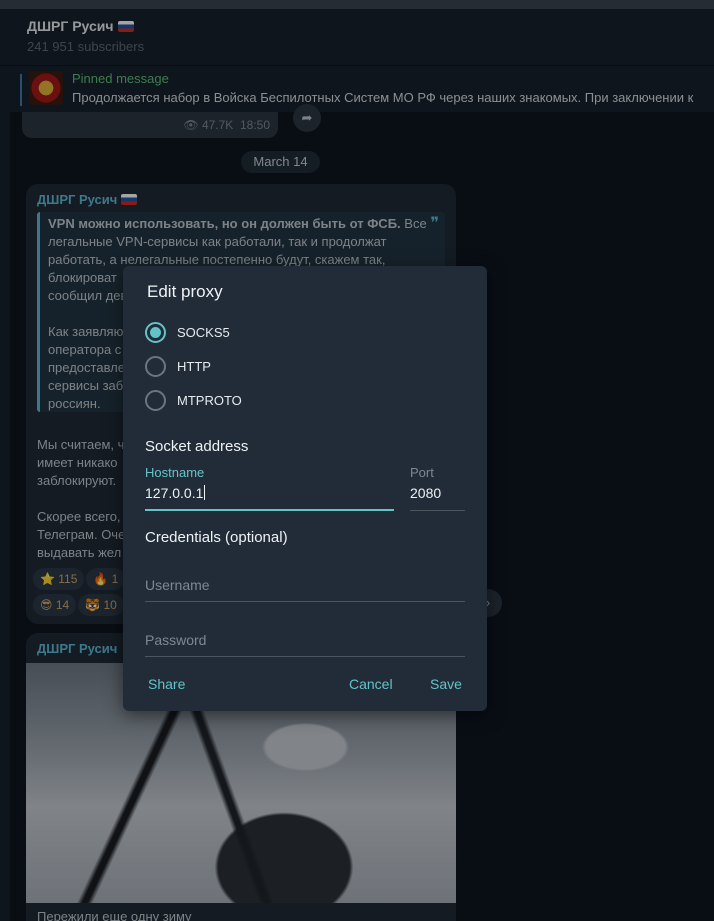  What do you see at coordinates (155, 332) in the screenshot?
I see `radio-selected-icon` at bounding box center [155, 332].